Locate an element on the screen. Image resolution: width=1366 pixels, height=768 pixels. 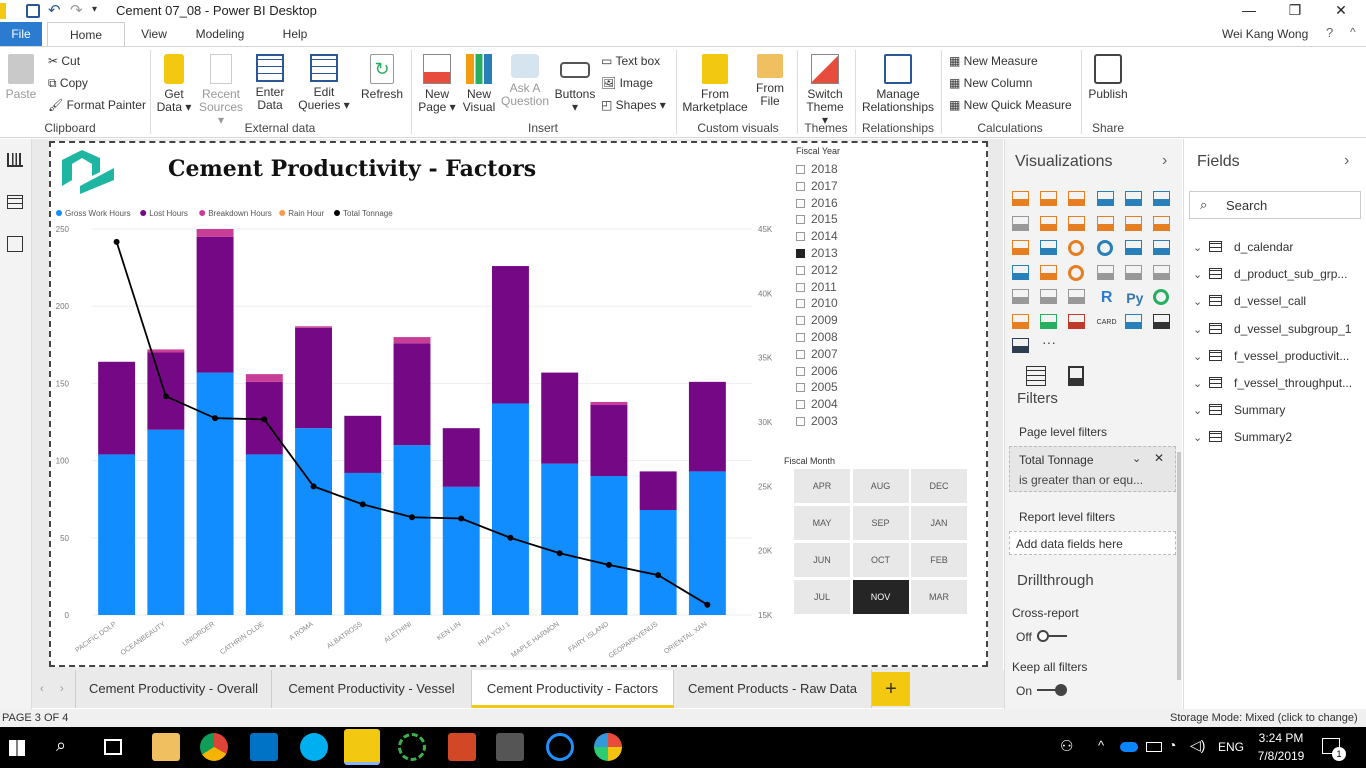
map-icon is located at coordinates (1161, 247).